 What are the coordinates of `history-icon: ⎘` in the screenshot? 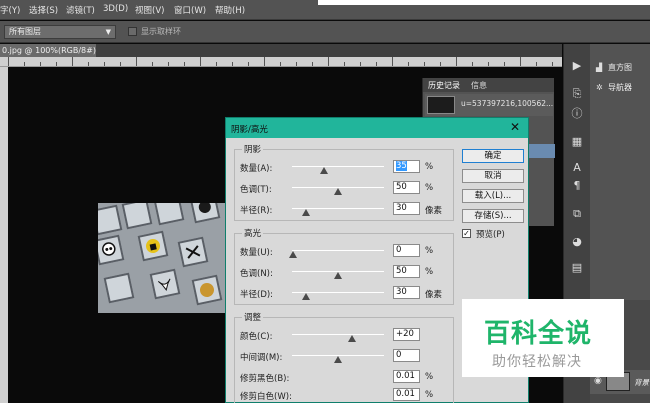 It's located at (577, 94).